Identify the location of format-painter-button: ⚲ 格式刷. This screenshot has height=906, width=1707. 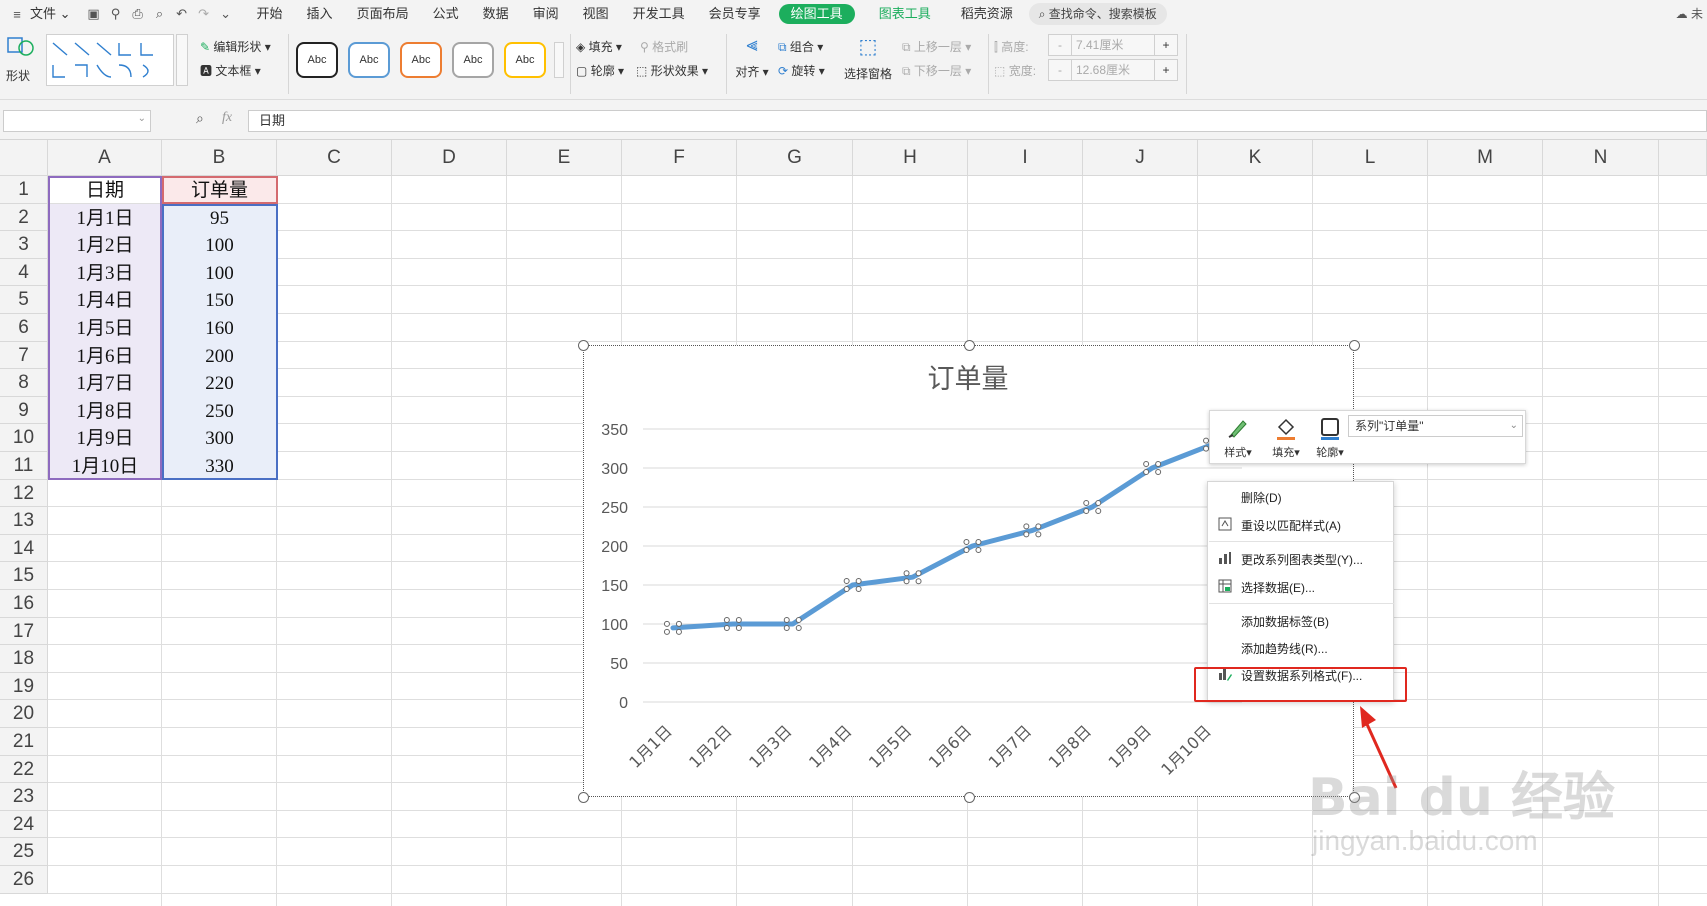
(664, 46).